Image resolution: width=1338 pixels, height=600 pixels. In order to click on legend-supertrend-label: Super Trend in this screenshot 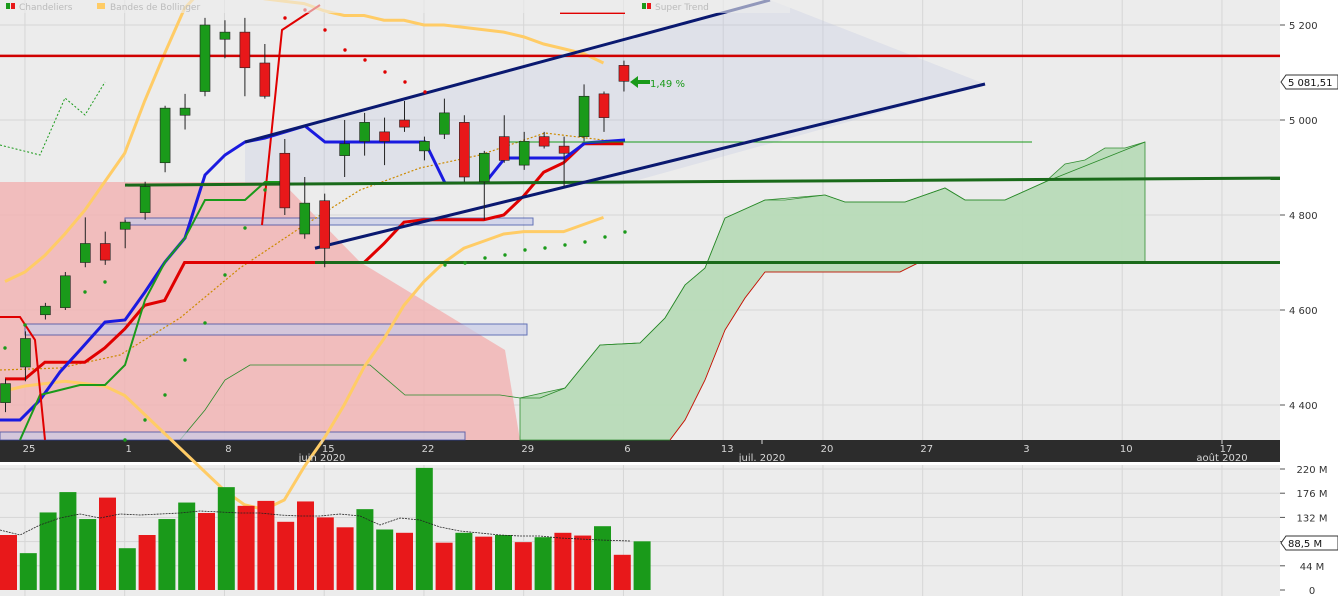, I will do `click(682, 8)`.